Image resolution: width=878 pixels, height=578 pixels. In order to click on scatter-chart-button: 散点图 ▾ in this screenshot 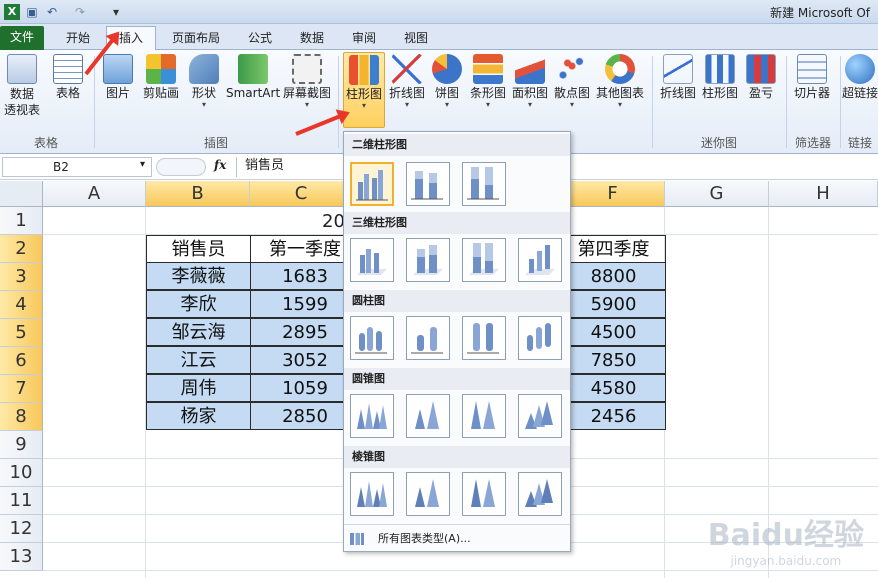, I will do `click(572, 81)`.